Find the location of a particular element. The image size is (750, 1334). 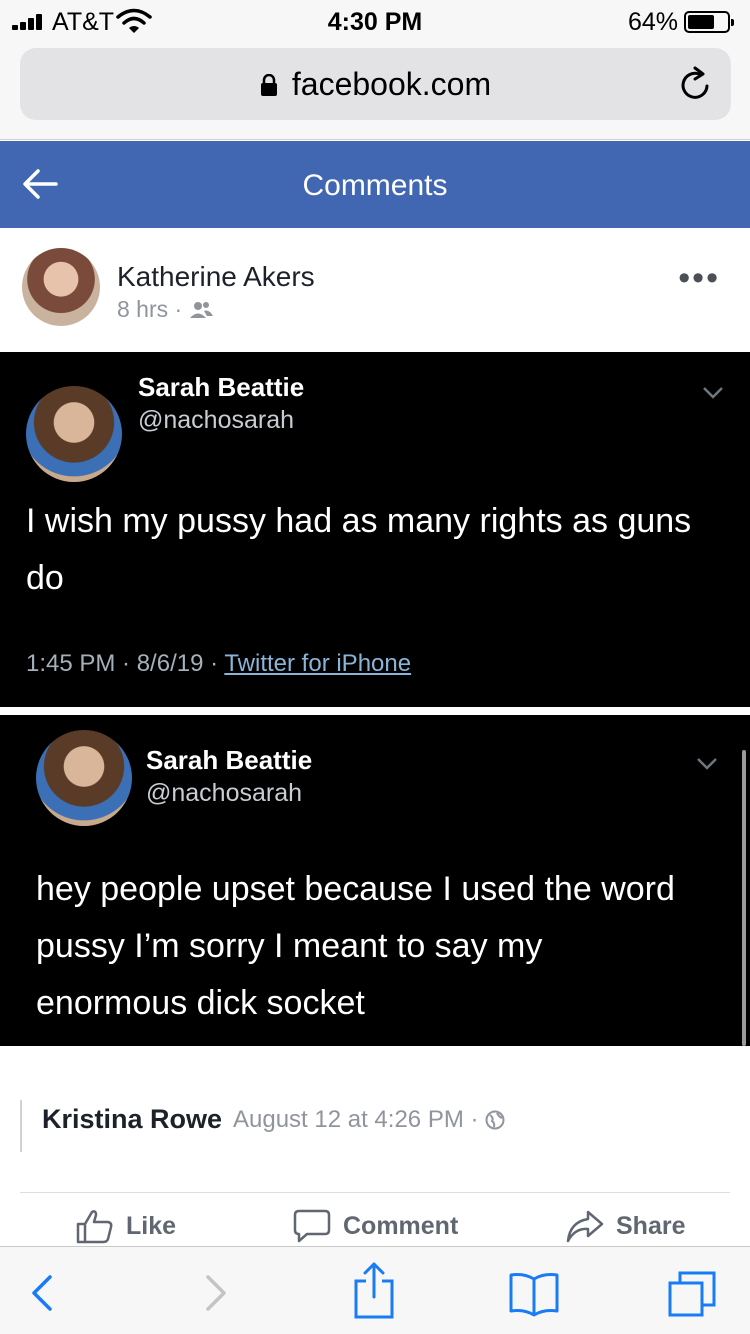

share-label: Share is located at coordinates (651, 1226).